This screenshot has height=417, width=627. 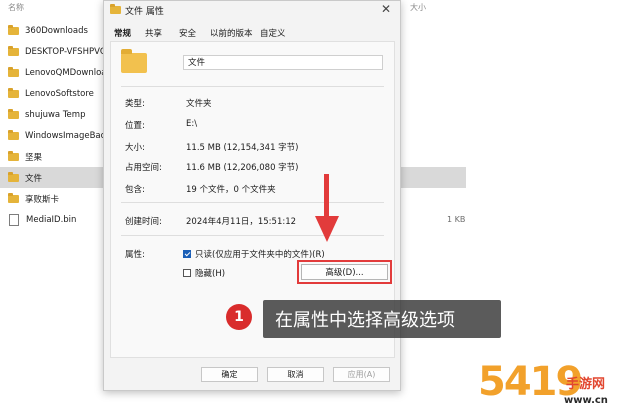 I want to click on file-size: 1 KB, so click(x=456, y=219).